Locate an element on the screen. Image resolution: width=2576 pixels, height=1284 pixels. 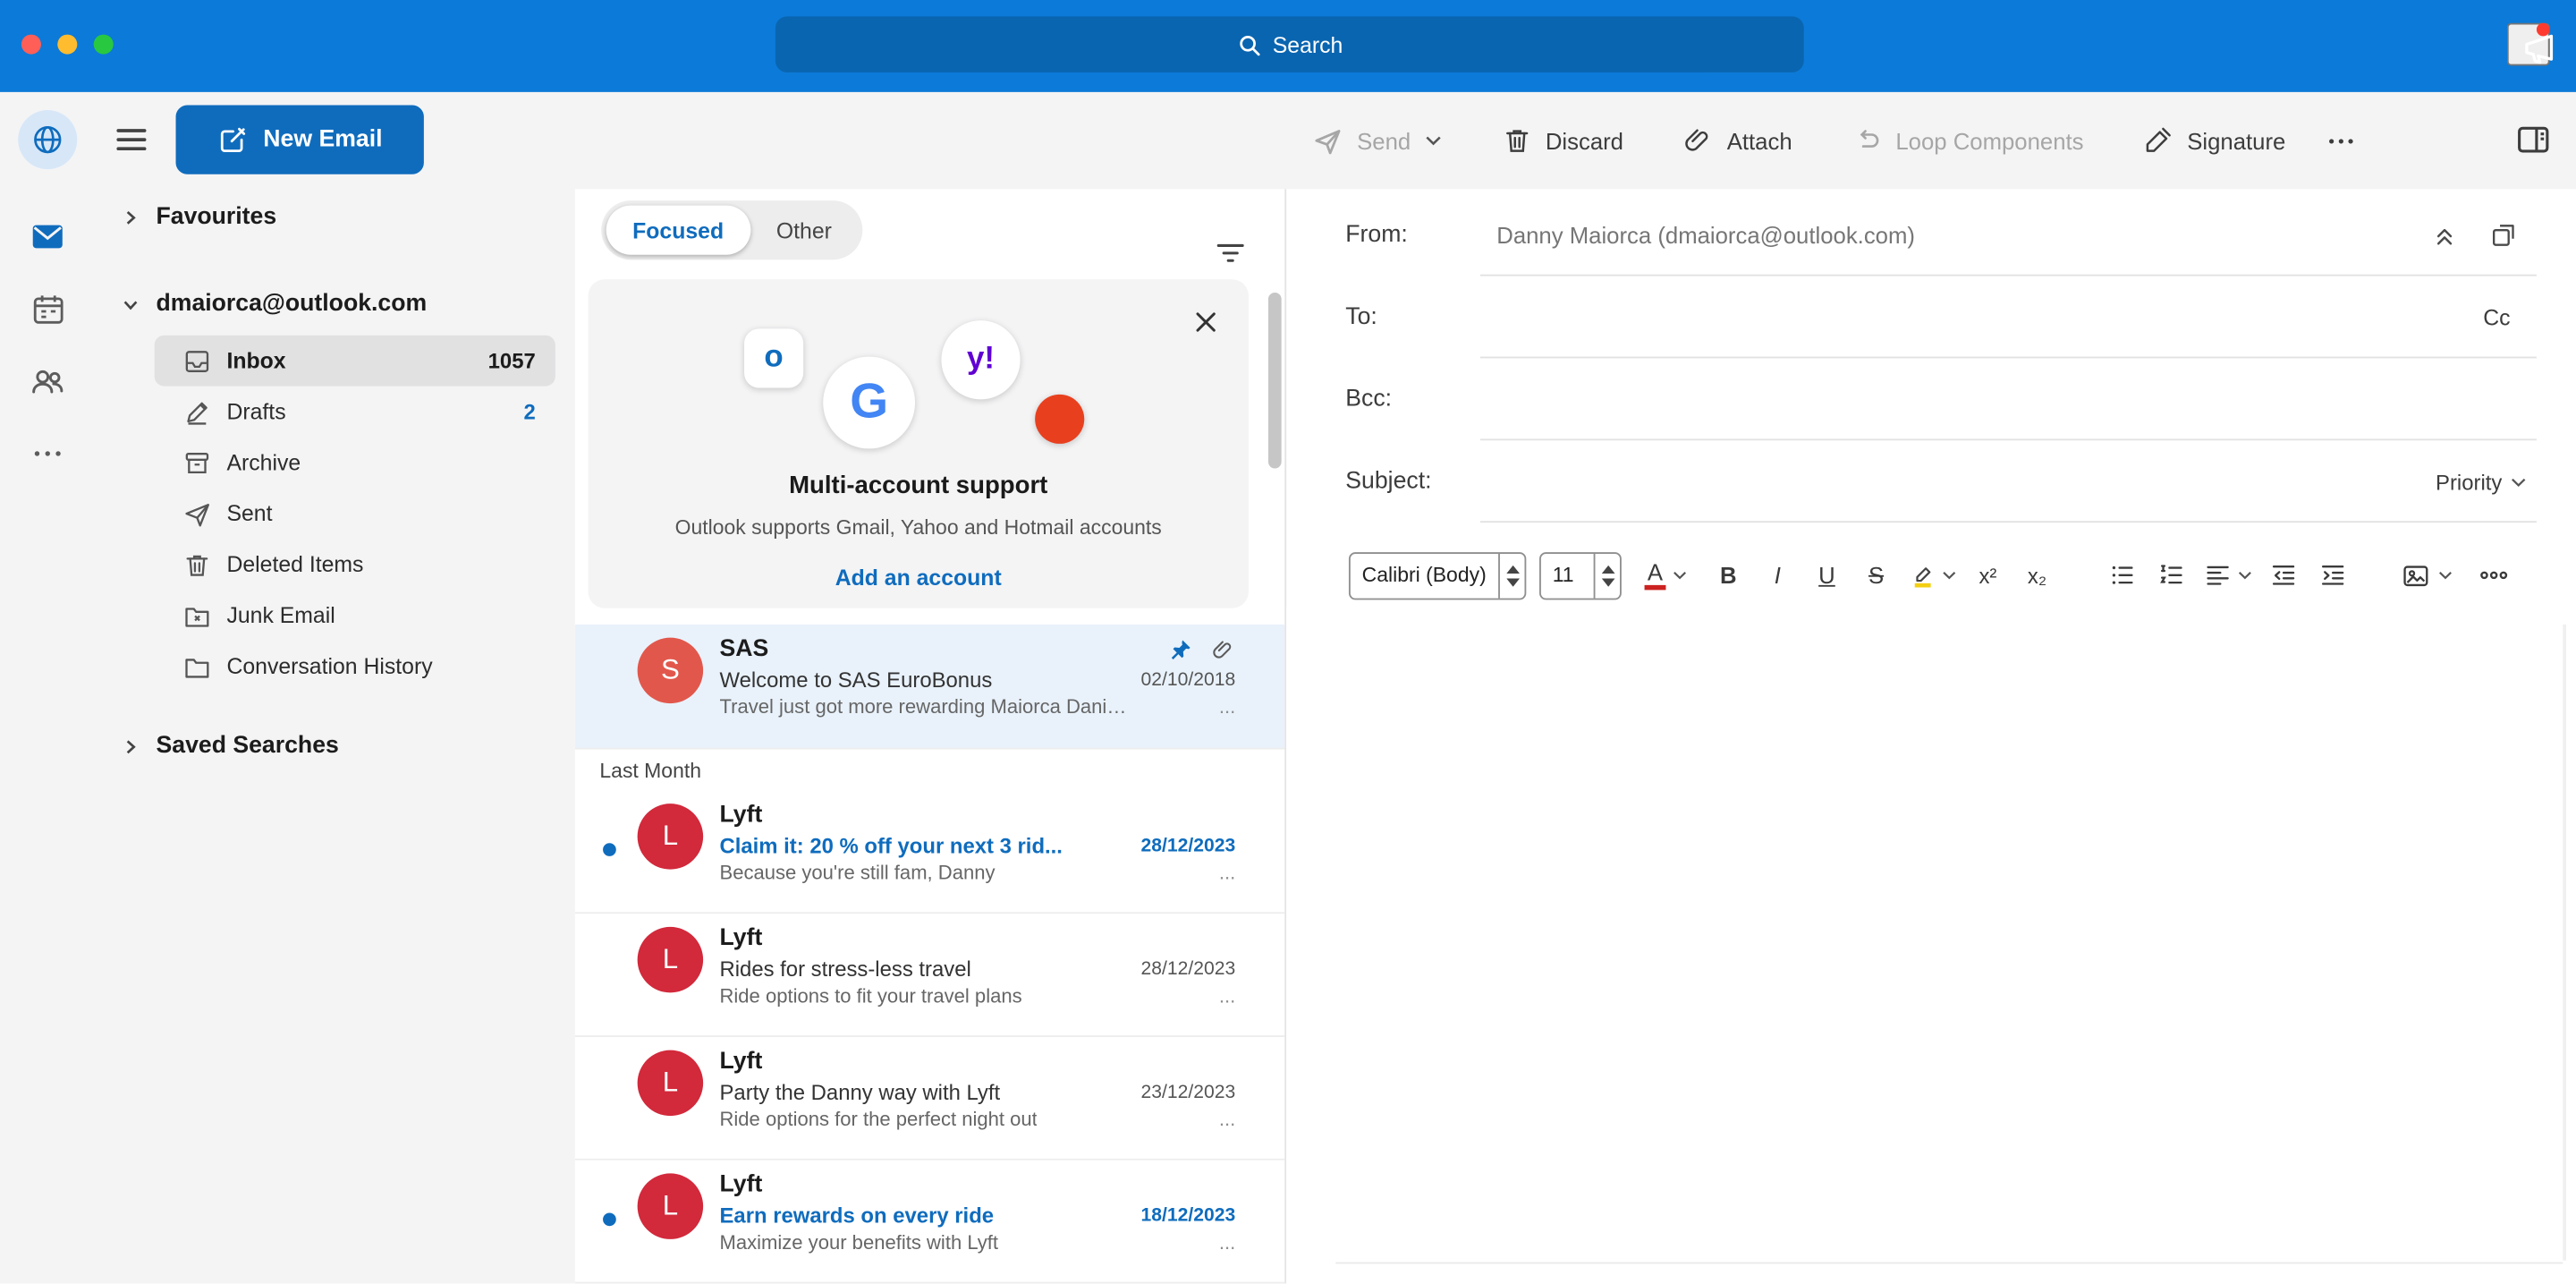
list-scrollbar is located at coordinates (1274, 380).